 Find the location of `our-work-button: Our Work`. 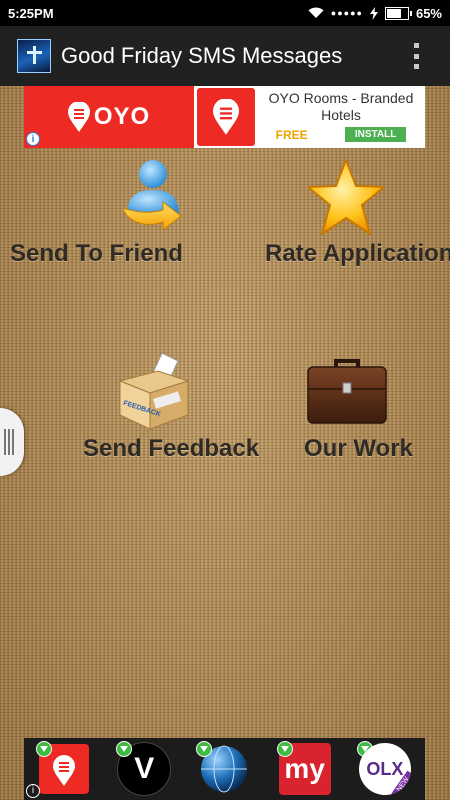

our-work-button: Our Work is located at coordinates (360, 410).